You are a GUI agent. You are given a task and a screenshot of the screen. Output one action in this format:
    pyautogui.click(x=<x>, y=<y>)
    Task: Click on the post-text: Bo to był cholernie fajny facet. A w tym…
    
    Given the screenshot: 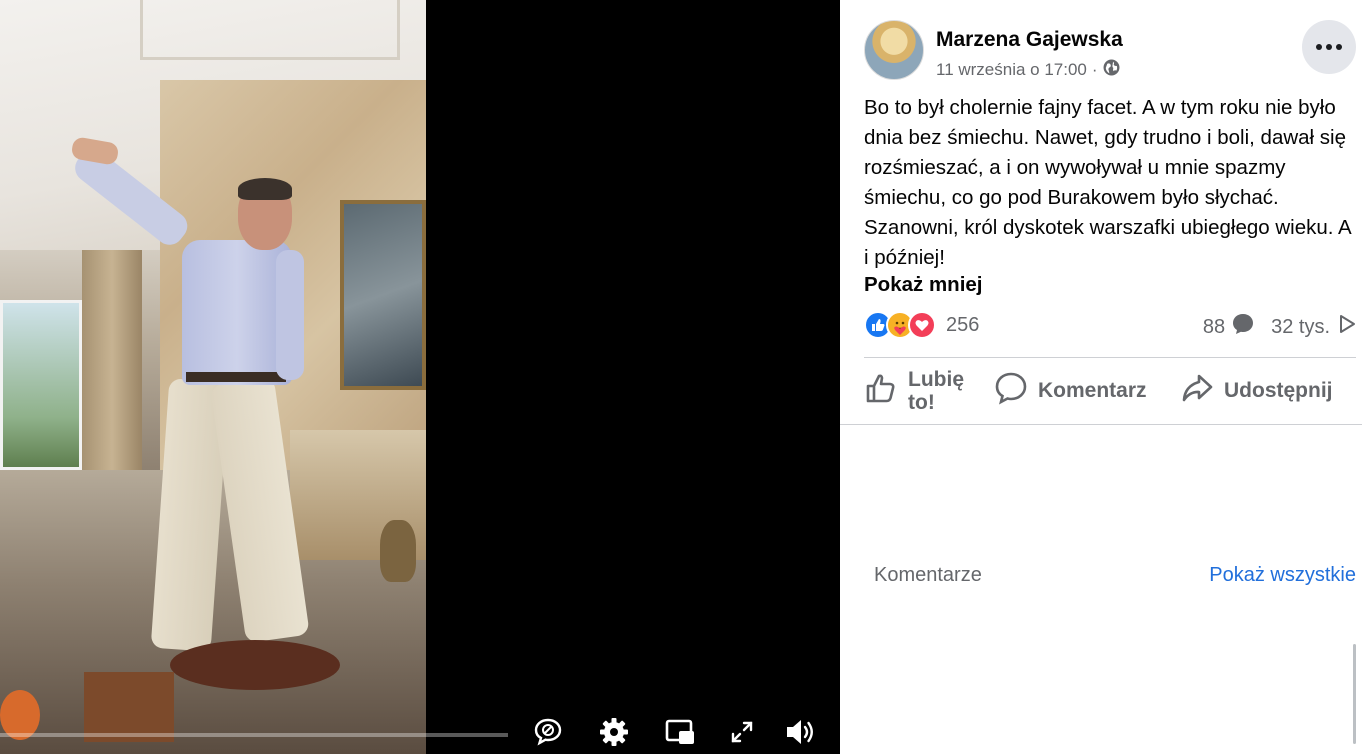 What is the action you would take?
    pyautogui.click(x=1107, y=182)
    